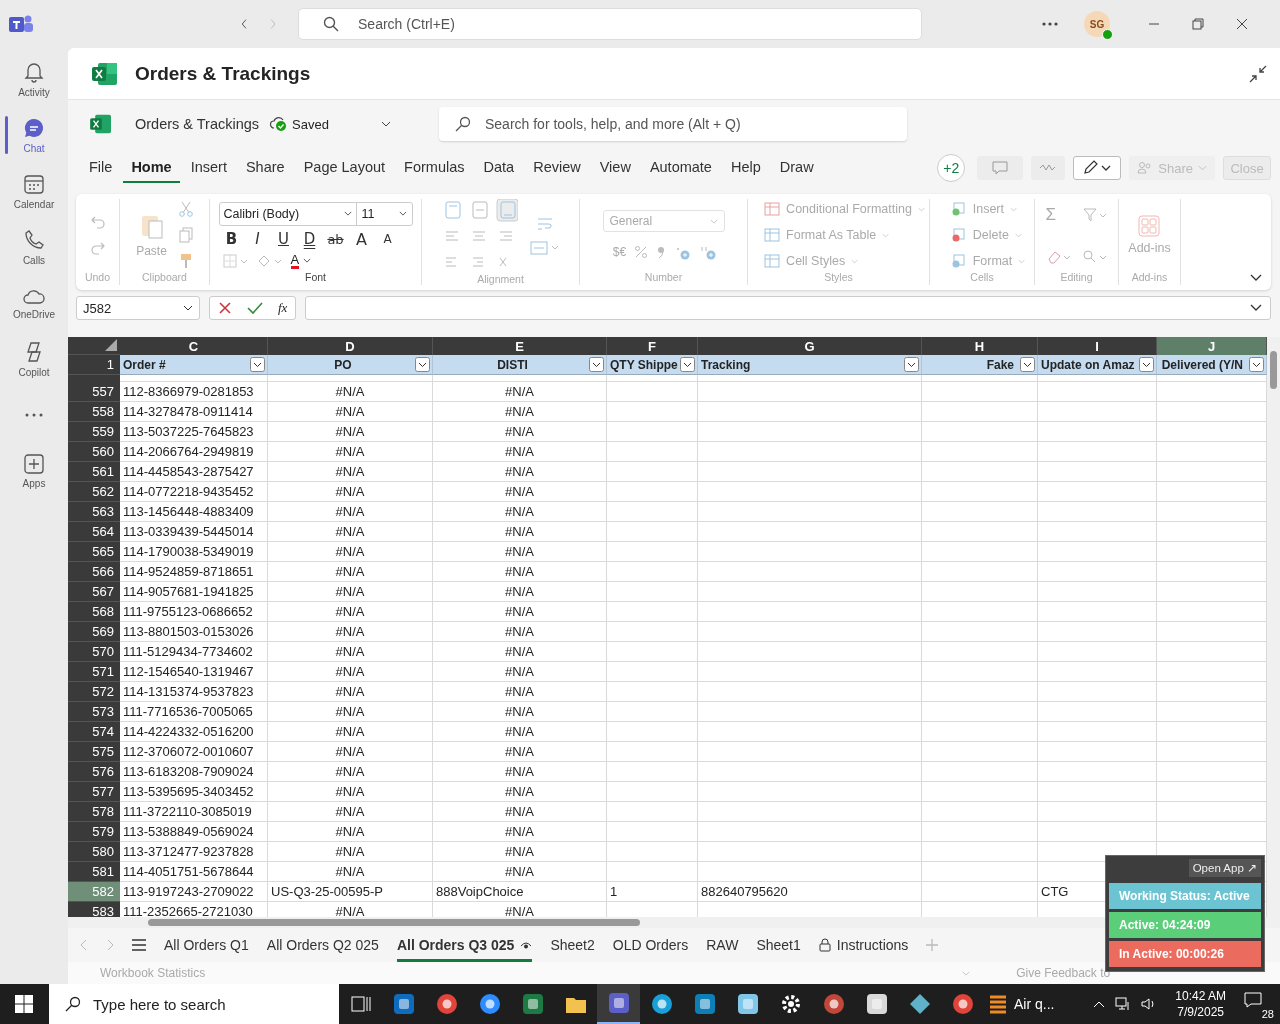 The width and height of the screenshot is (1280, 1024). What do you see at coordinates (532, 1004) in the screenshot?
I see `spreadsheet-app-icon` at bounding box center [532, 1004].